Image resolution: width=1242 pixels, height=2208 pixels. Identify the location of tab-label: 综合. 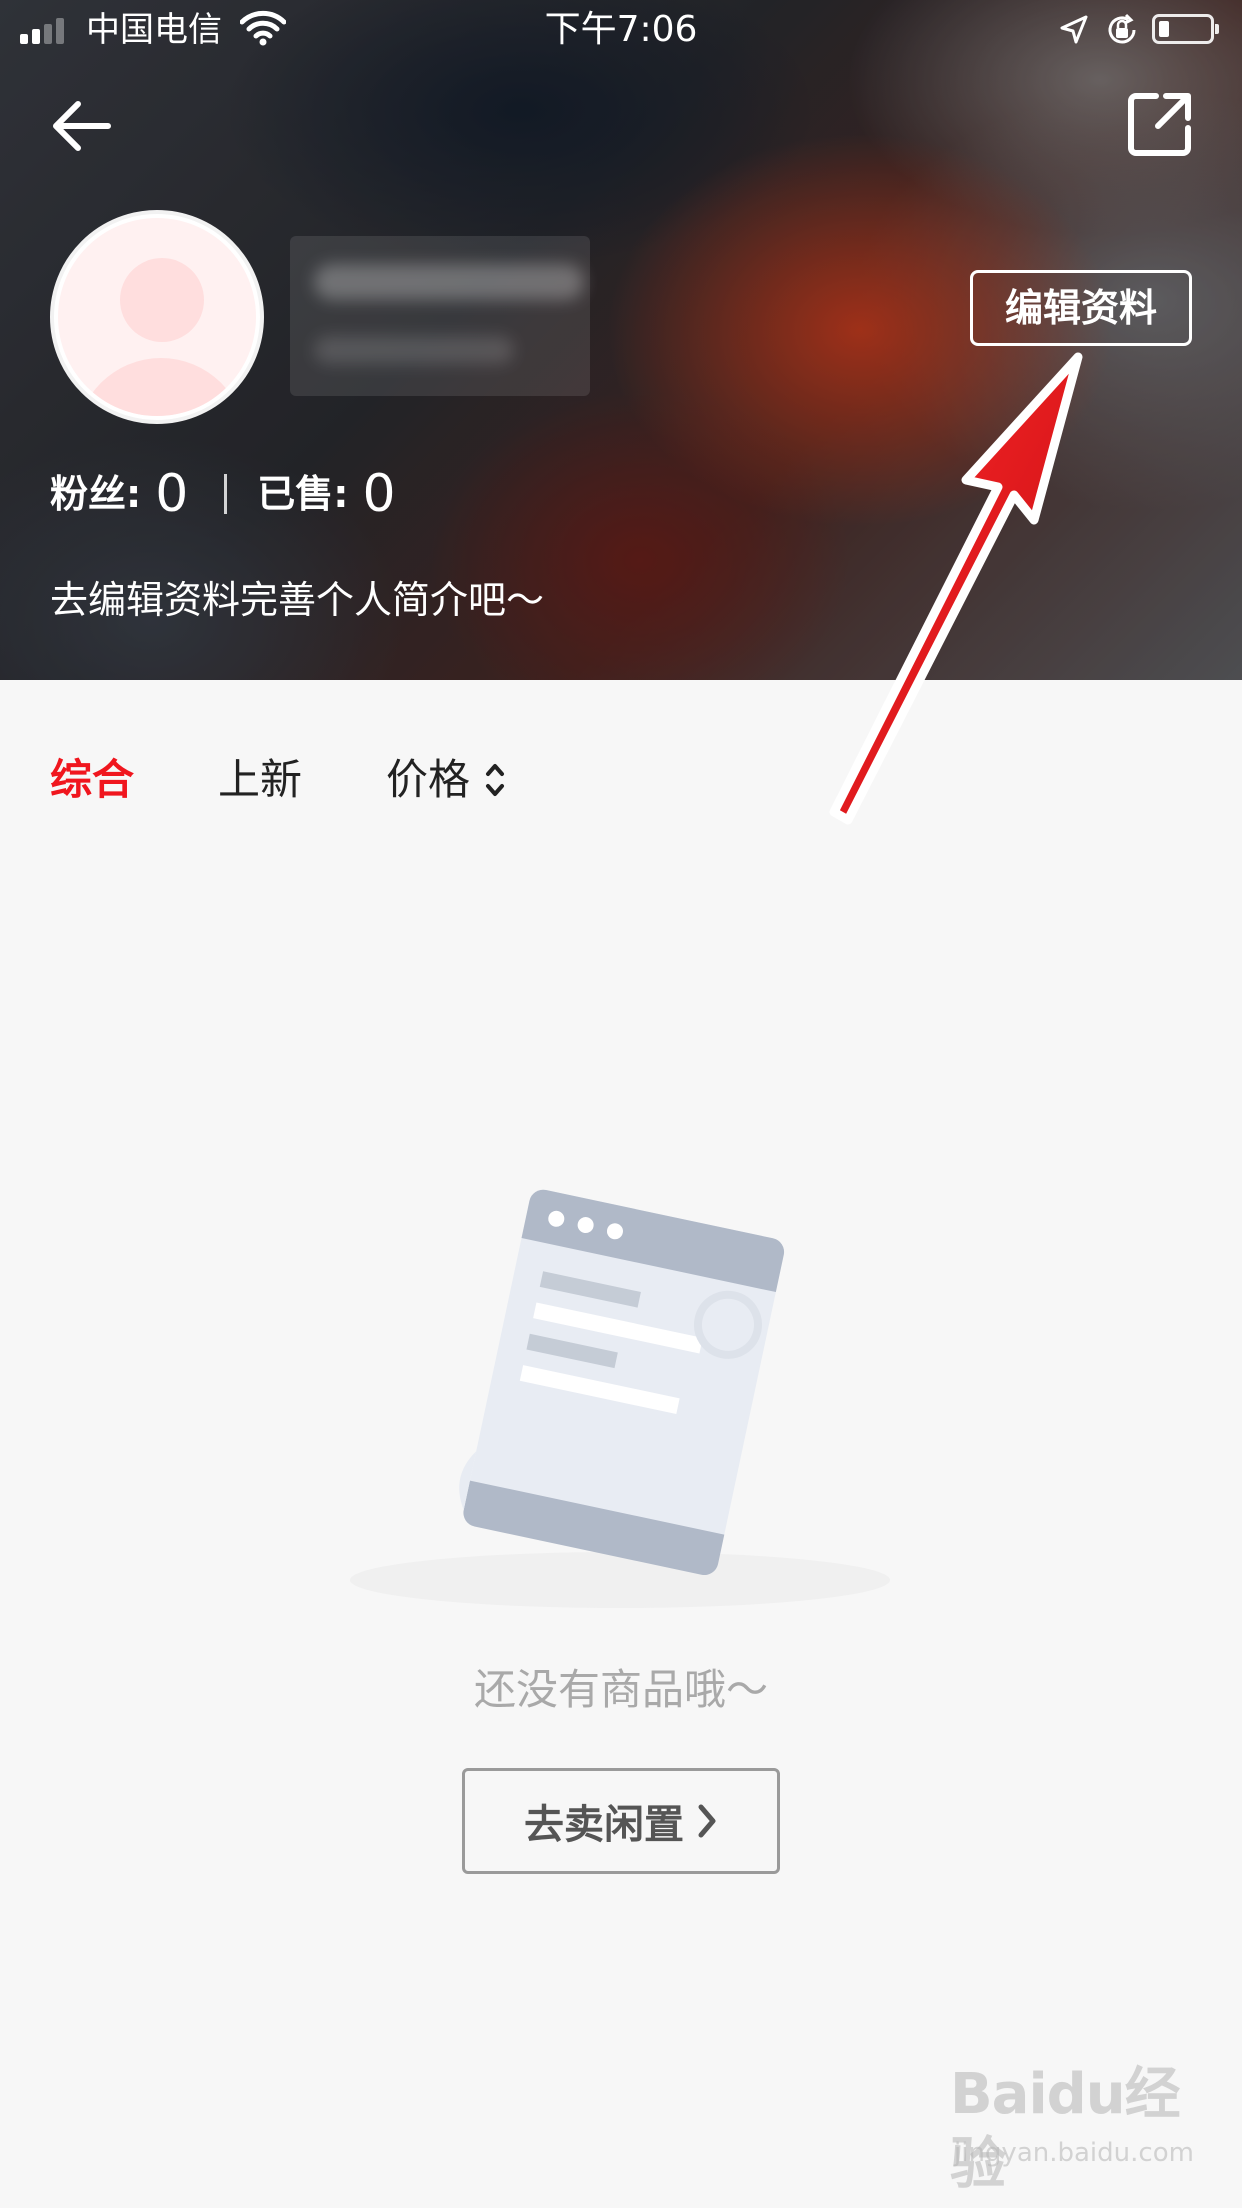
(92, 779).